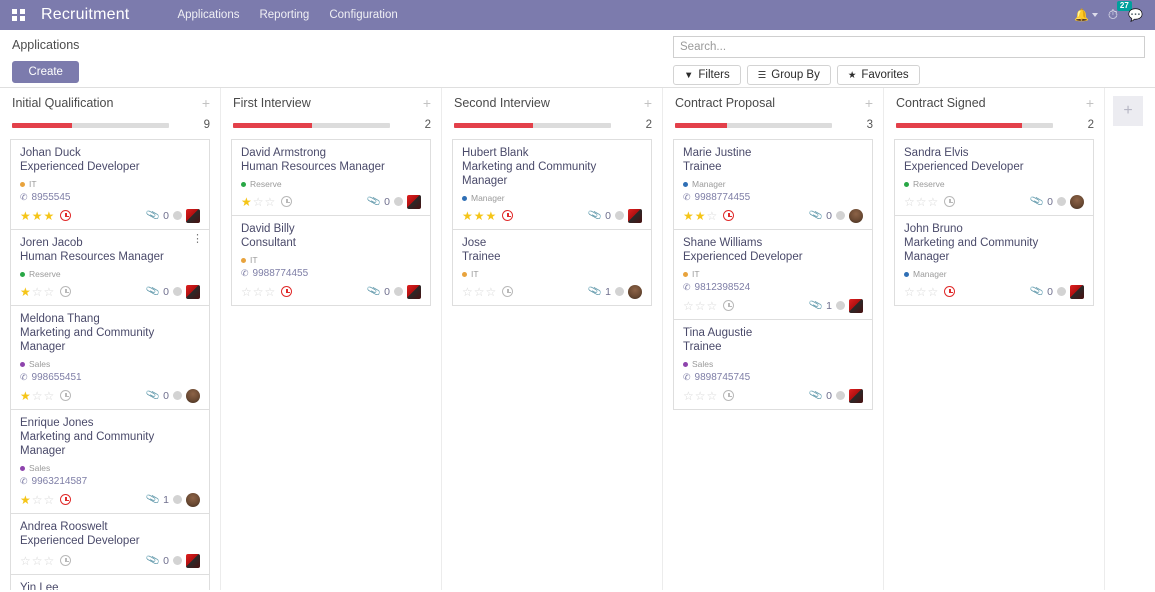  What do you see at coordinates (1135, 15) in the screenshot?
I see `messages-icon: 💬` at bounding box center [1135, 15].